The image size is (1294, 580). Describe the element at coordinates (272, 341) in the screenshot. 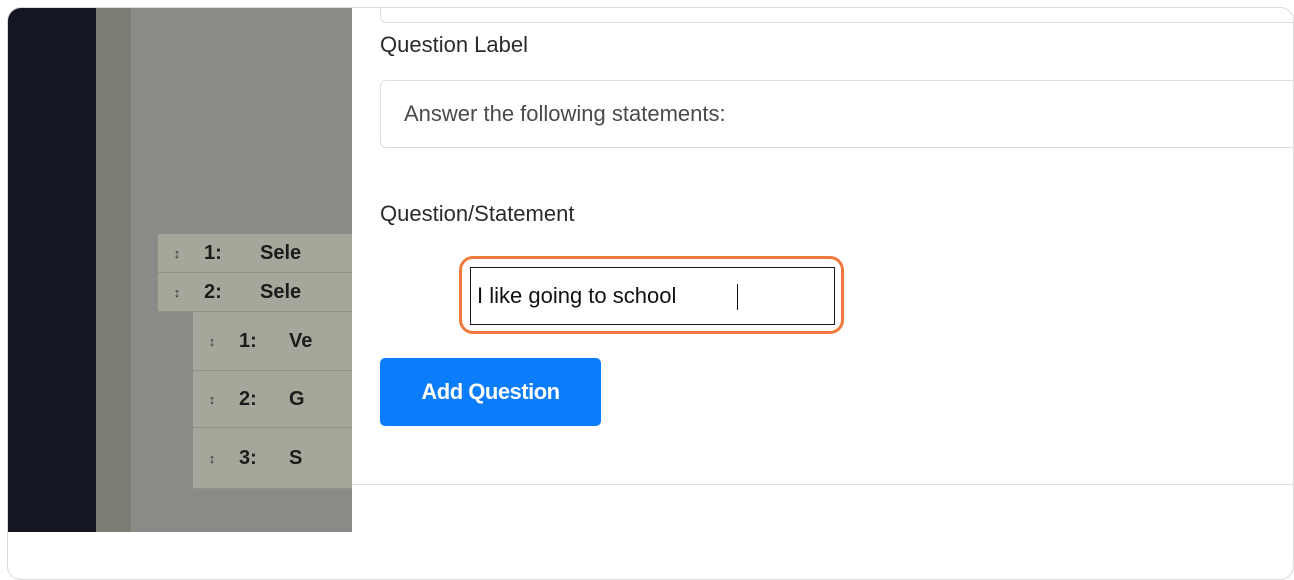

I see `list-item: ↕ 1: Ve` at that location.